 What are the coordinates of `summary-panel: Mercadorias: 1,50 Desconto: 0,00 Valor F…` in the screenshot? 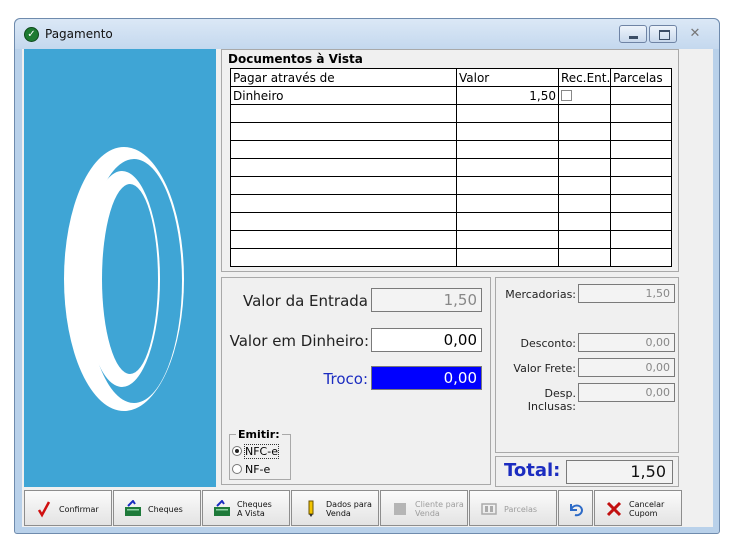 It's located at (587, 365).